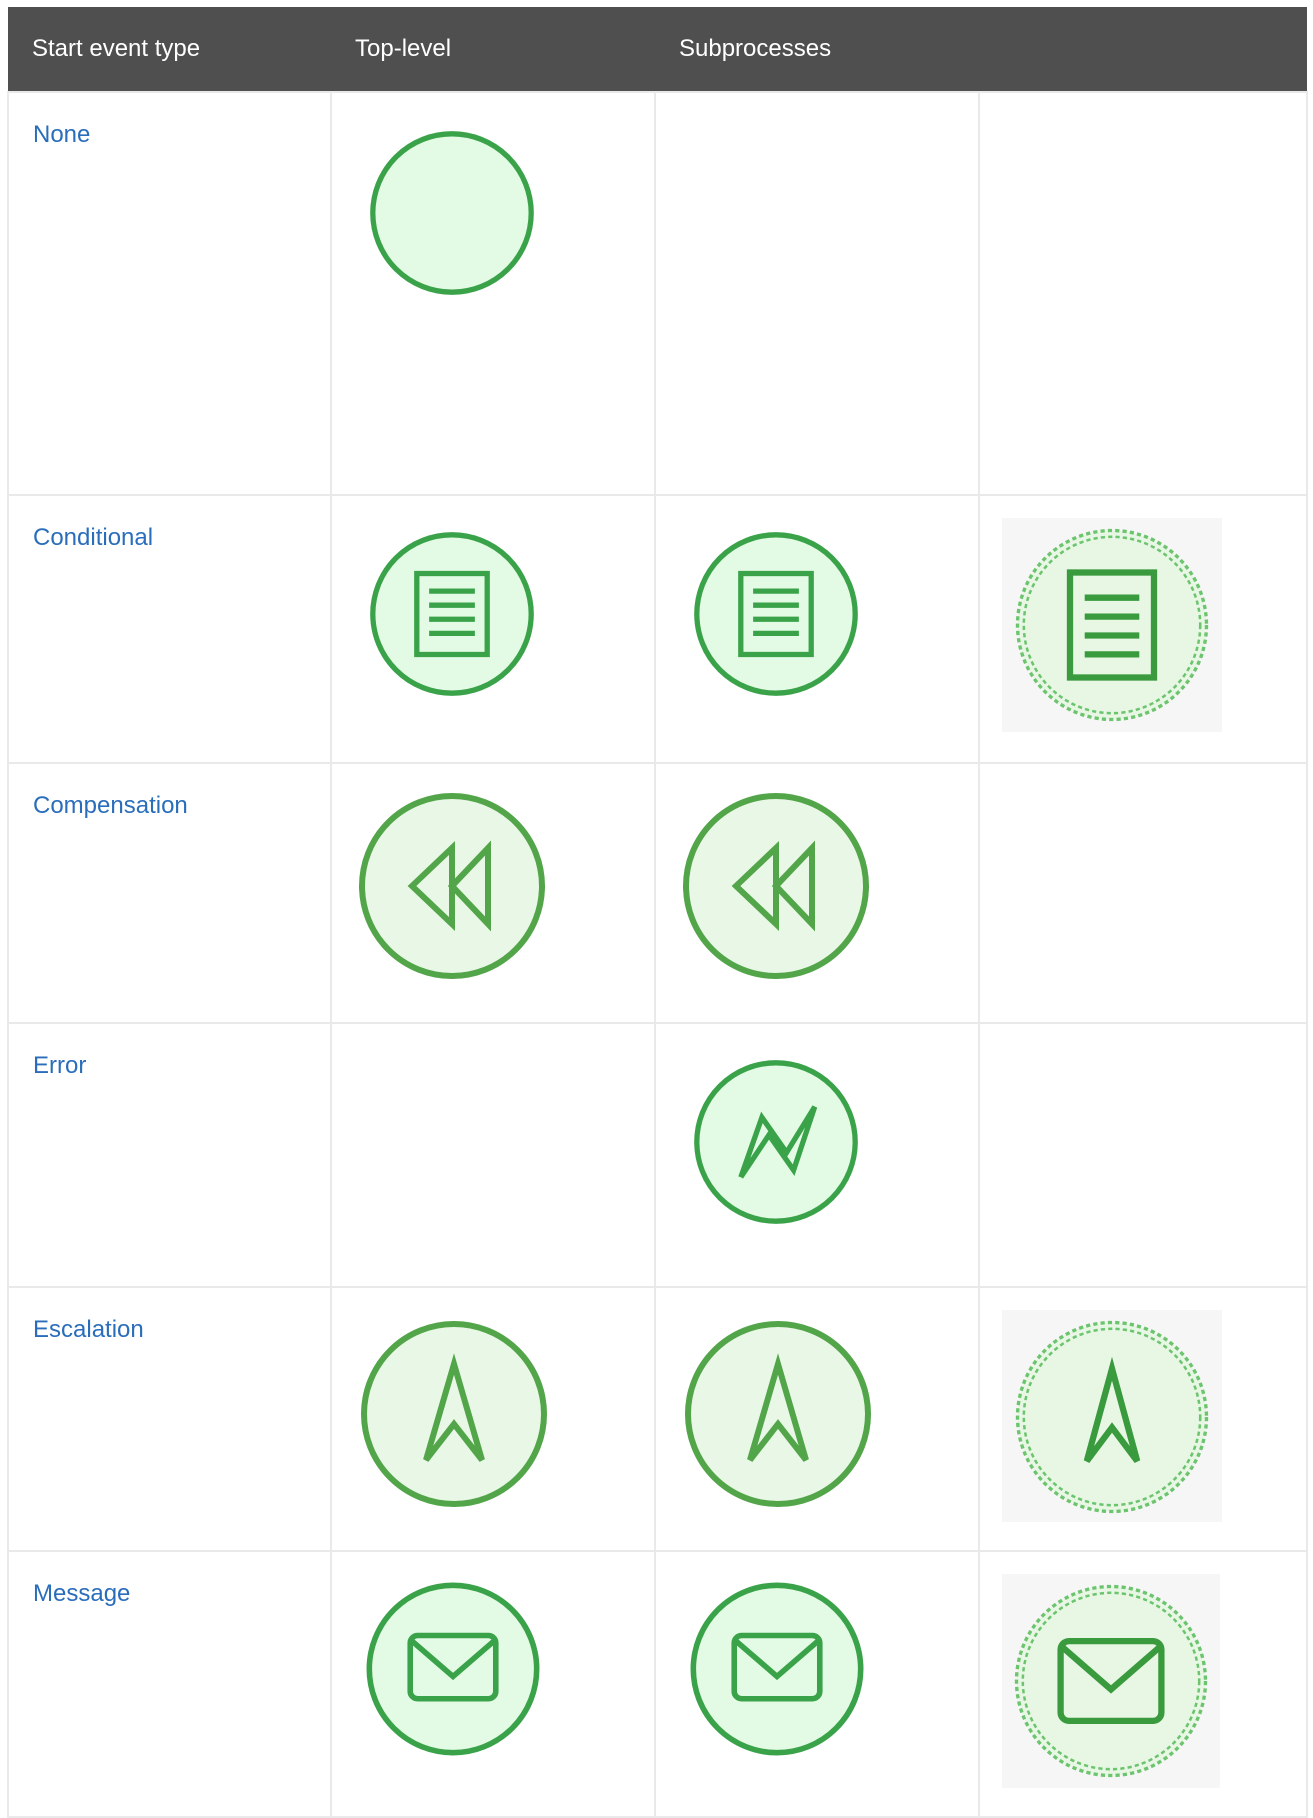  Describe the element at coordinates (81, 1593) in the screenshot. I see `event-type-link-message: Message` at that location.